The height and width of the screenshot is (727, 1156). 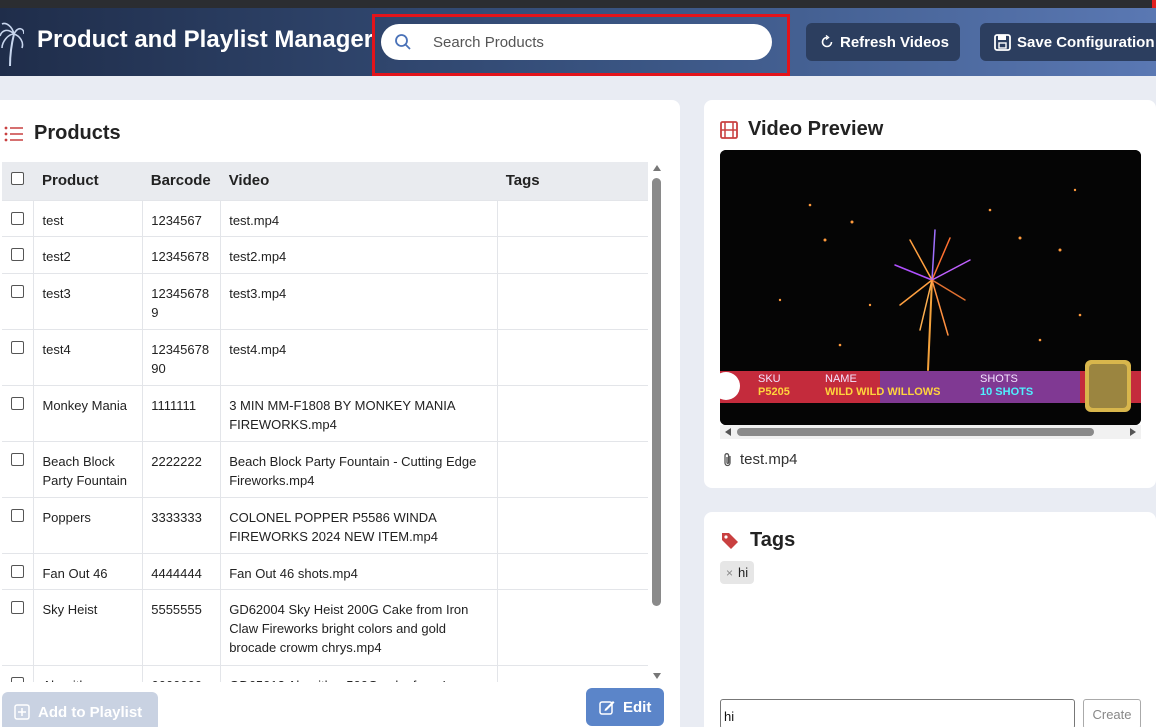 What do you see at coordinates (359, 673) in the screenshot?
I see `cell-video: GD65012 Algorithm 500G cake from Iron` at bounding box center [359, 673].